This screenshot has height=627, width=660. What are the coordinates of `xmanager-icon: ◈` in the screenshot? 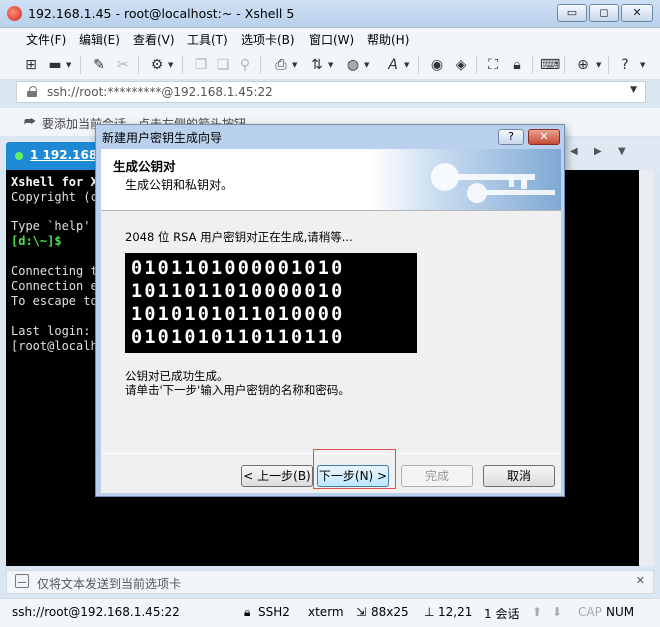 It's located at (461, 65).